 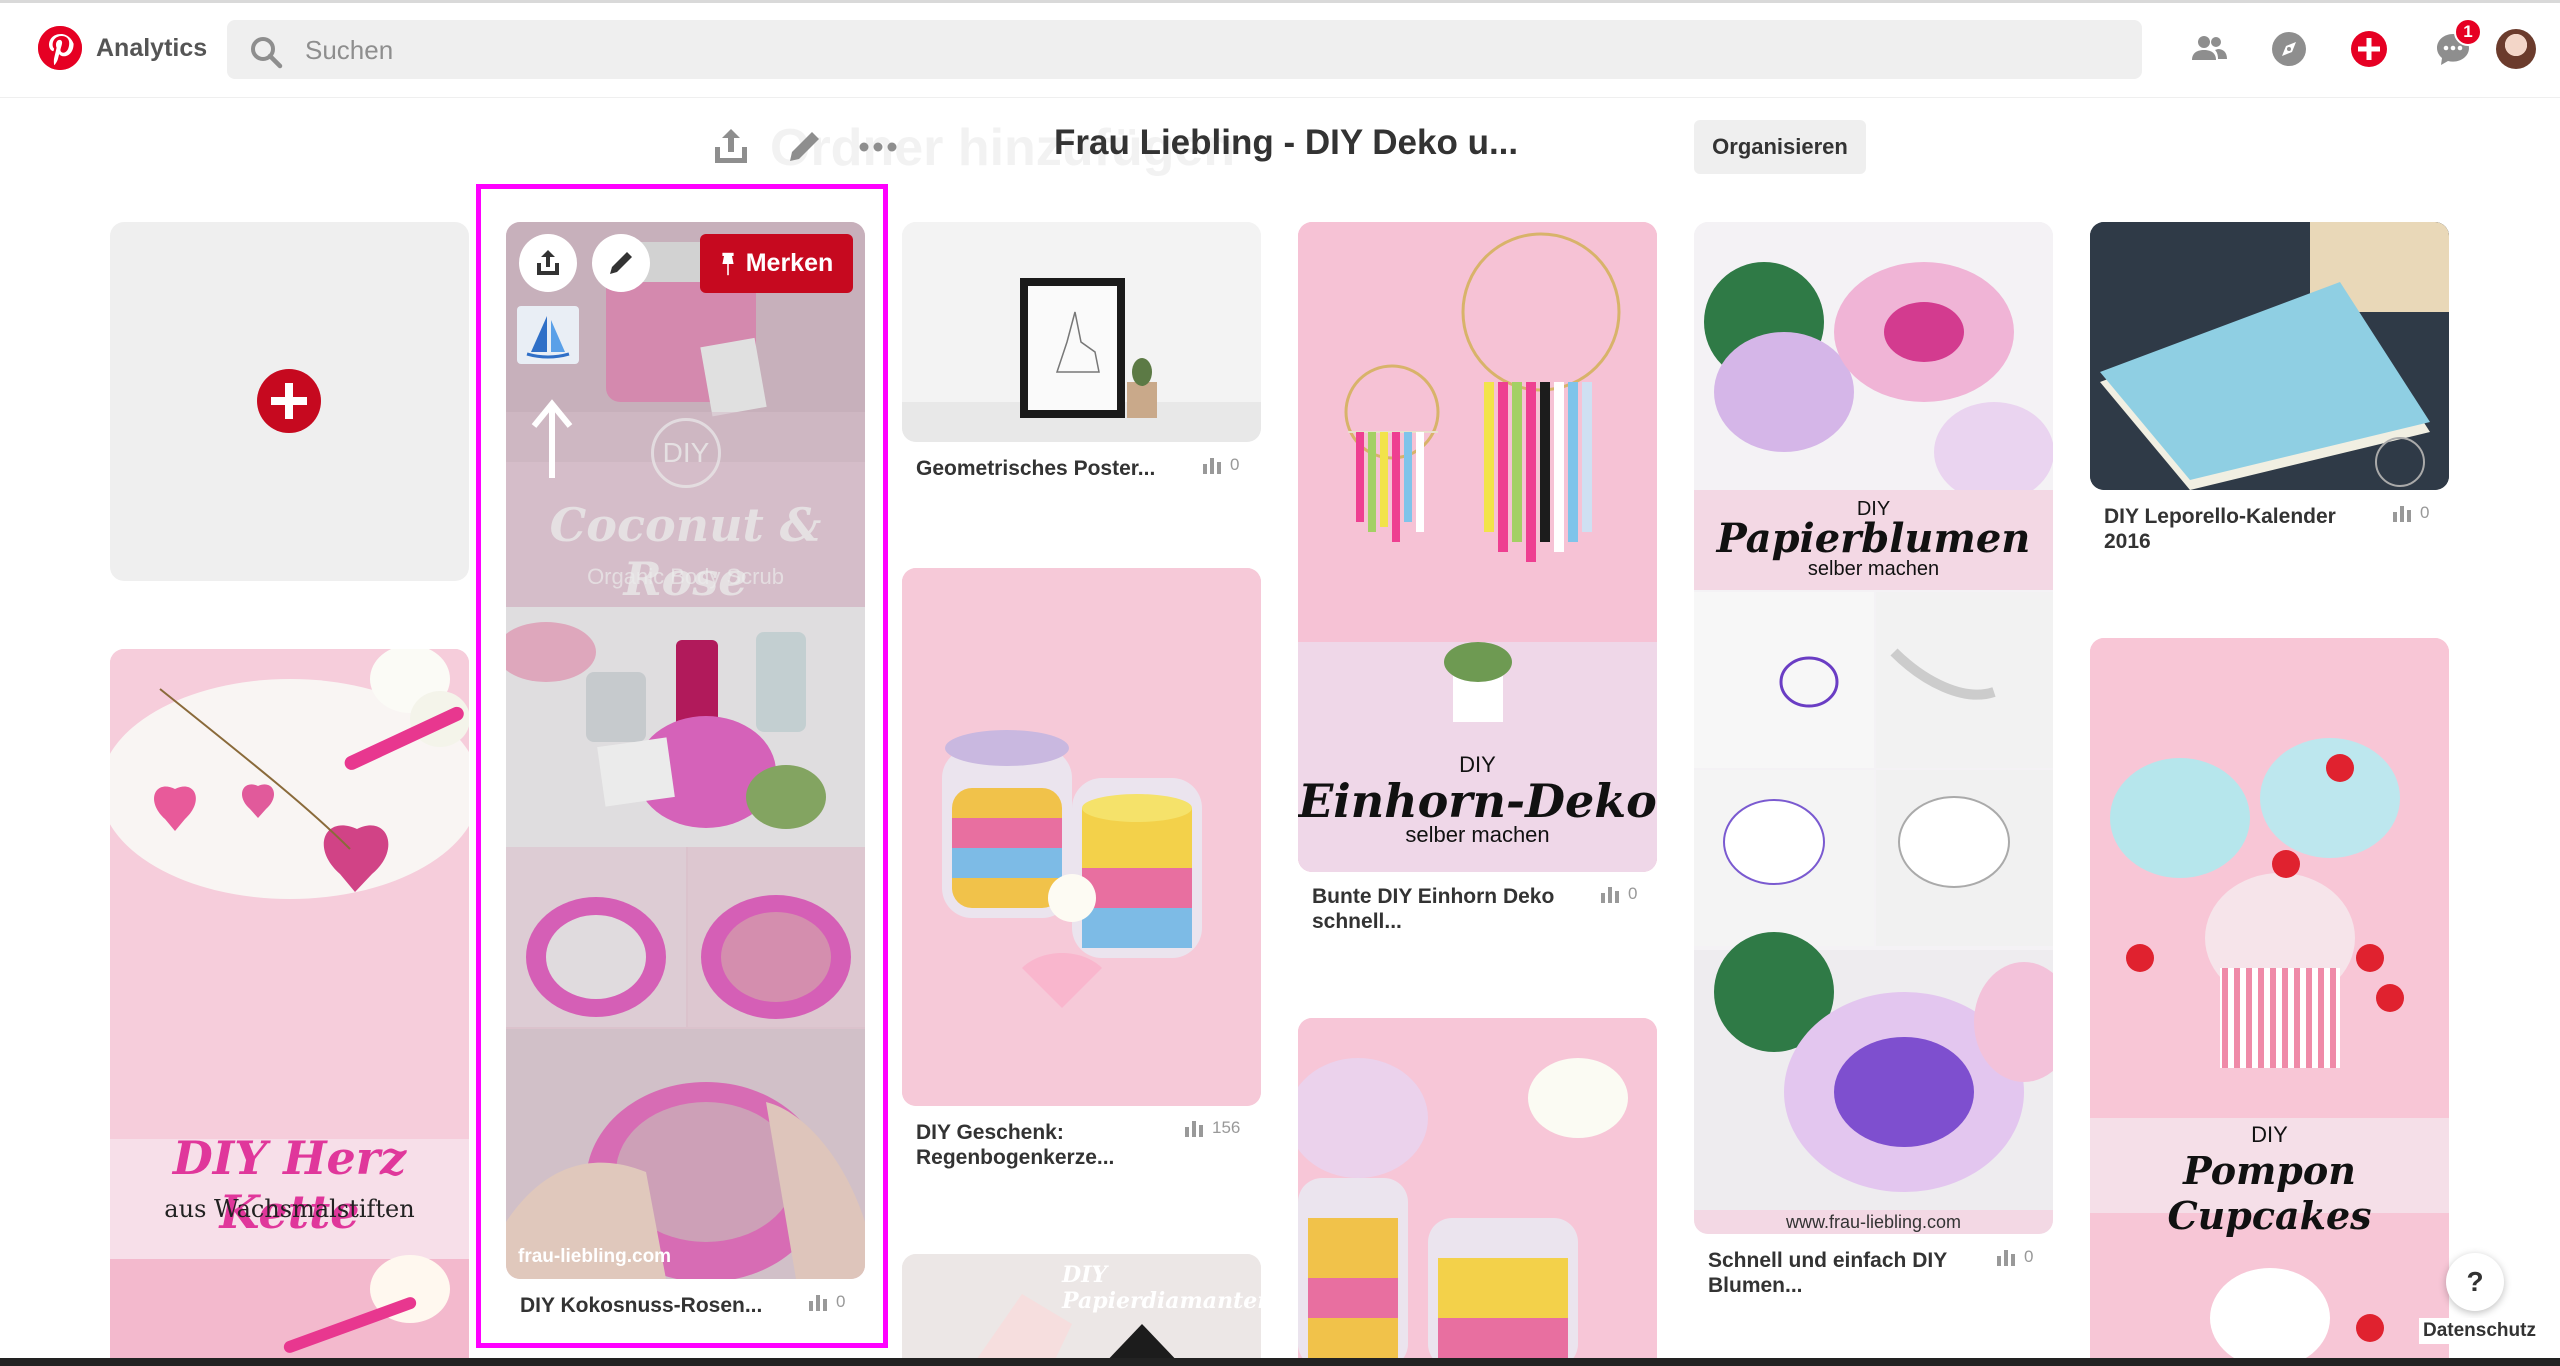 What do you see at coordinates (1873, 538) in the screenshot?
I see `pin-overlay-title: Papierblumen` at bounding box center [1873, 538].